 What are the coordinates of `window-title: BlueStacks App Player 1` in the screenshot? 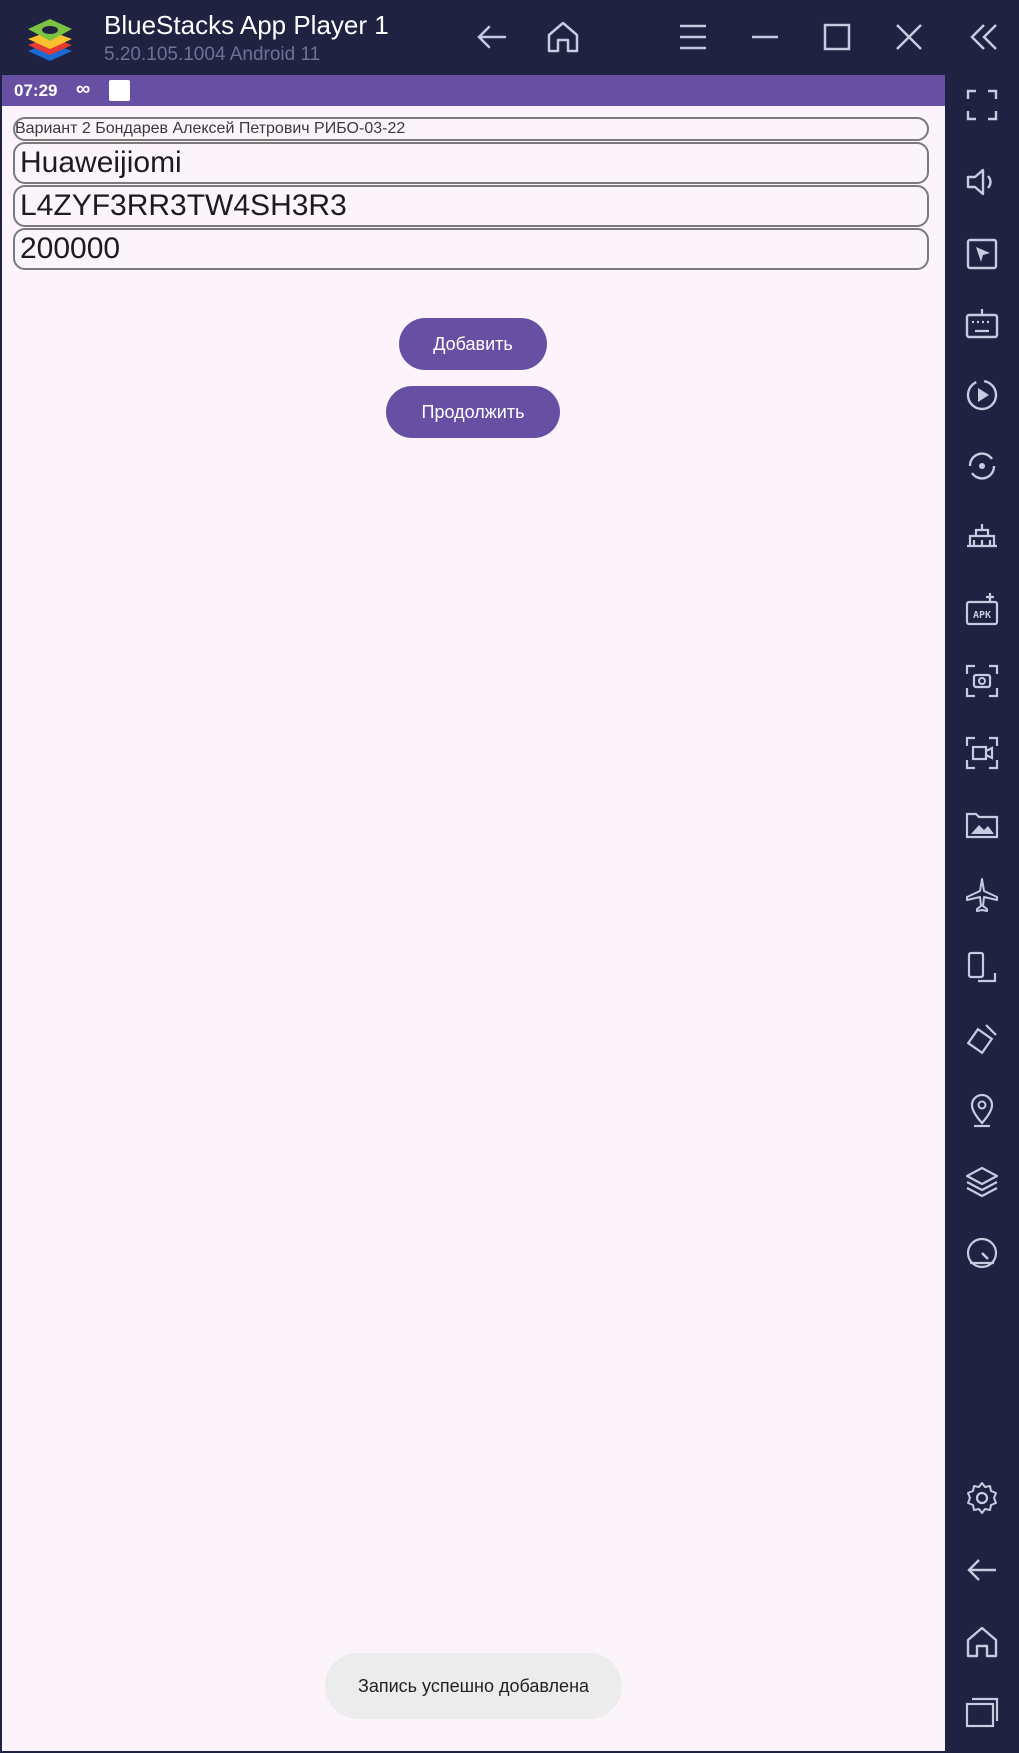 It's located at (246, 25).